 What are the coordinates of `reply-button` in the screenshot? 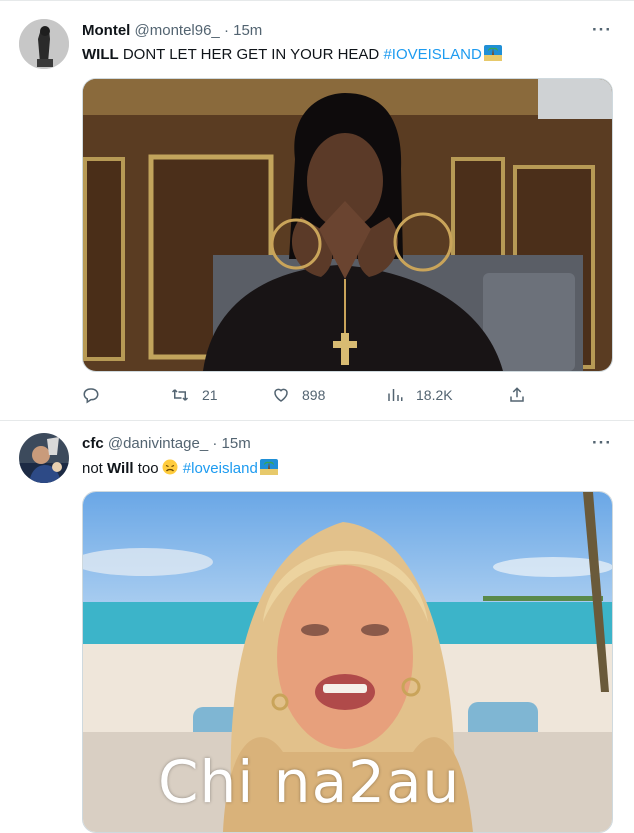 It's located at (97, 395).